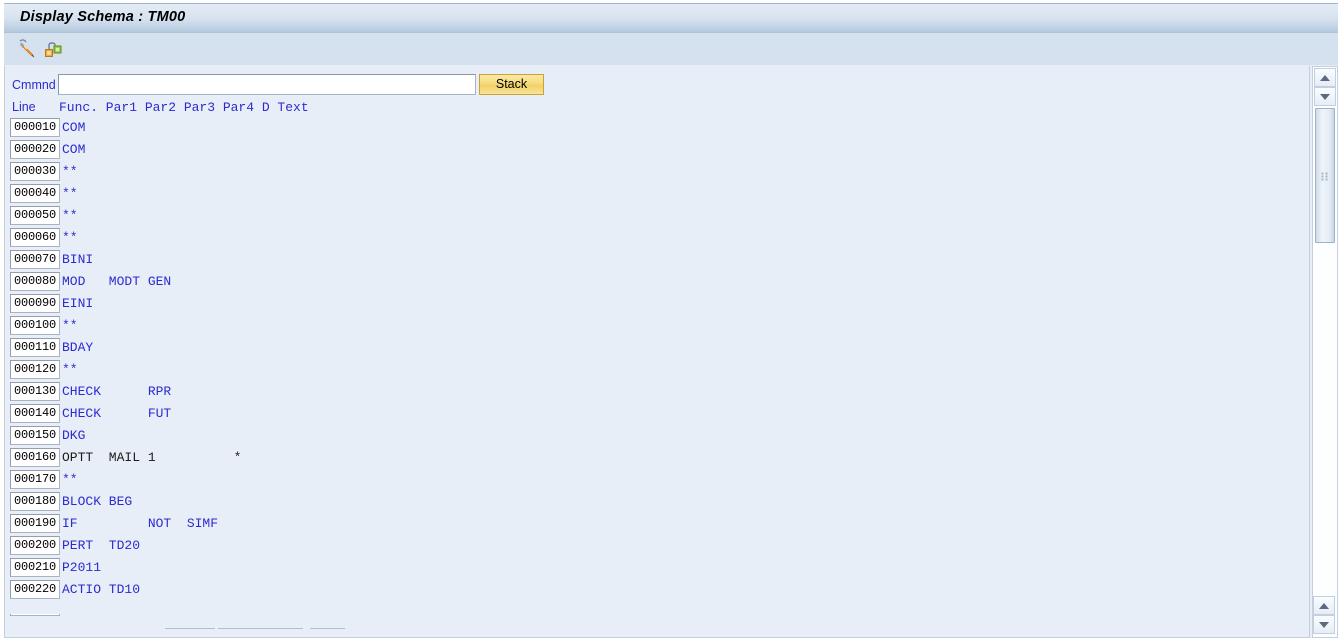 The height and width of the screenshot is (642, 1342). I want to click on column-headers-fields: Func. Par1 Par2 Par3 Par4 D Text, so click(184, 107).